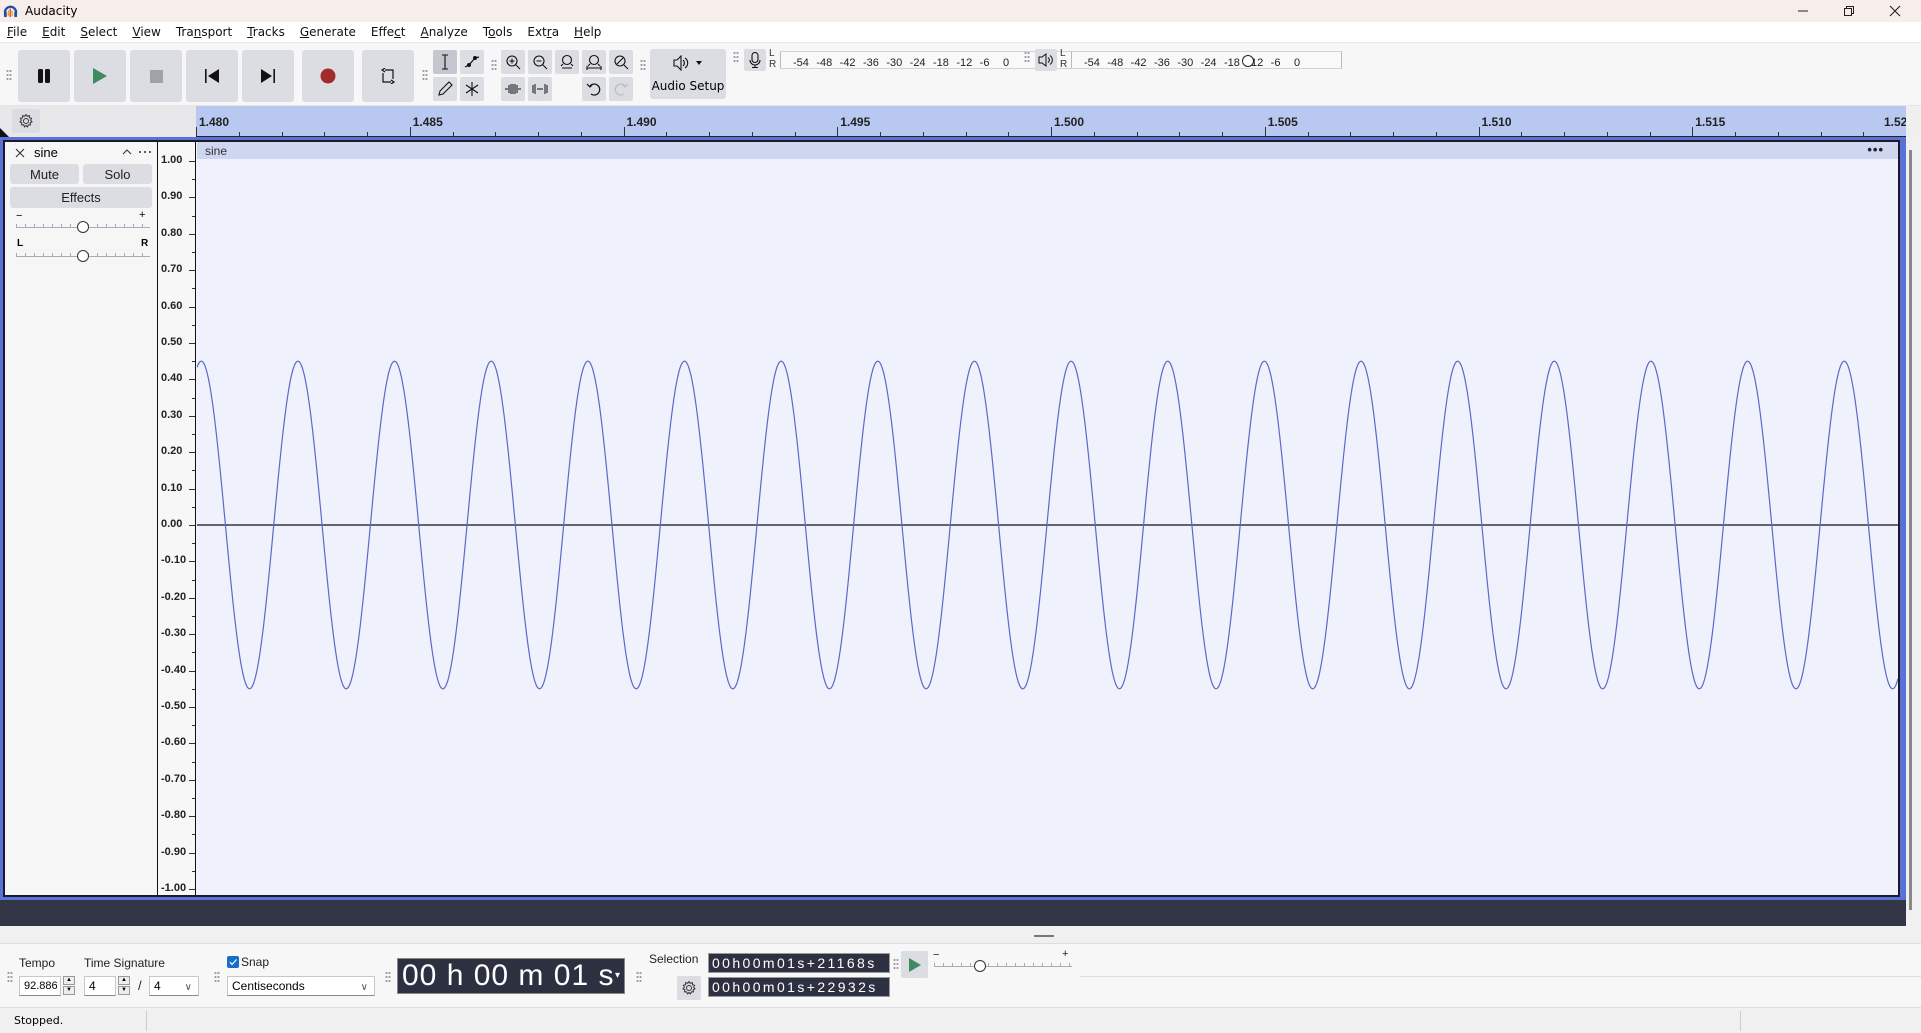  What do you see at coordinates (212, 76) in the screenshot?
I see `skip-to-start-button` at bounding box center [212, 76].